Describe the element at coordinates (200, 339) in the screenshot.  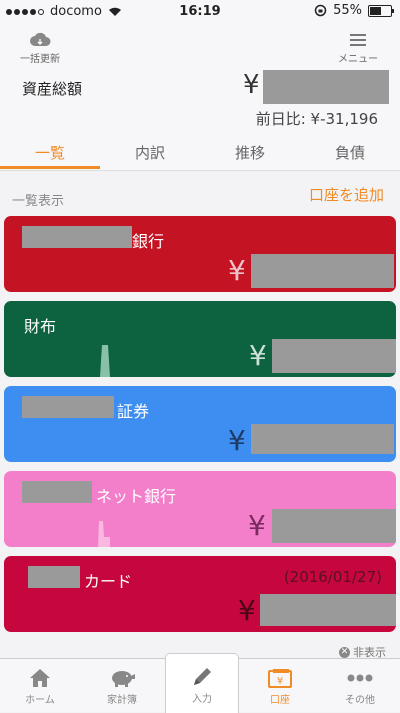
I see `account-card-wallet: 財布 ¥` at that location.